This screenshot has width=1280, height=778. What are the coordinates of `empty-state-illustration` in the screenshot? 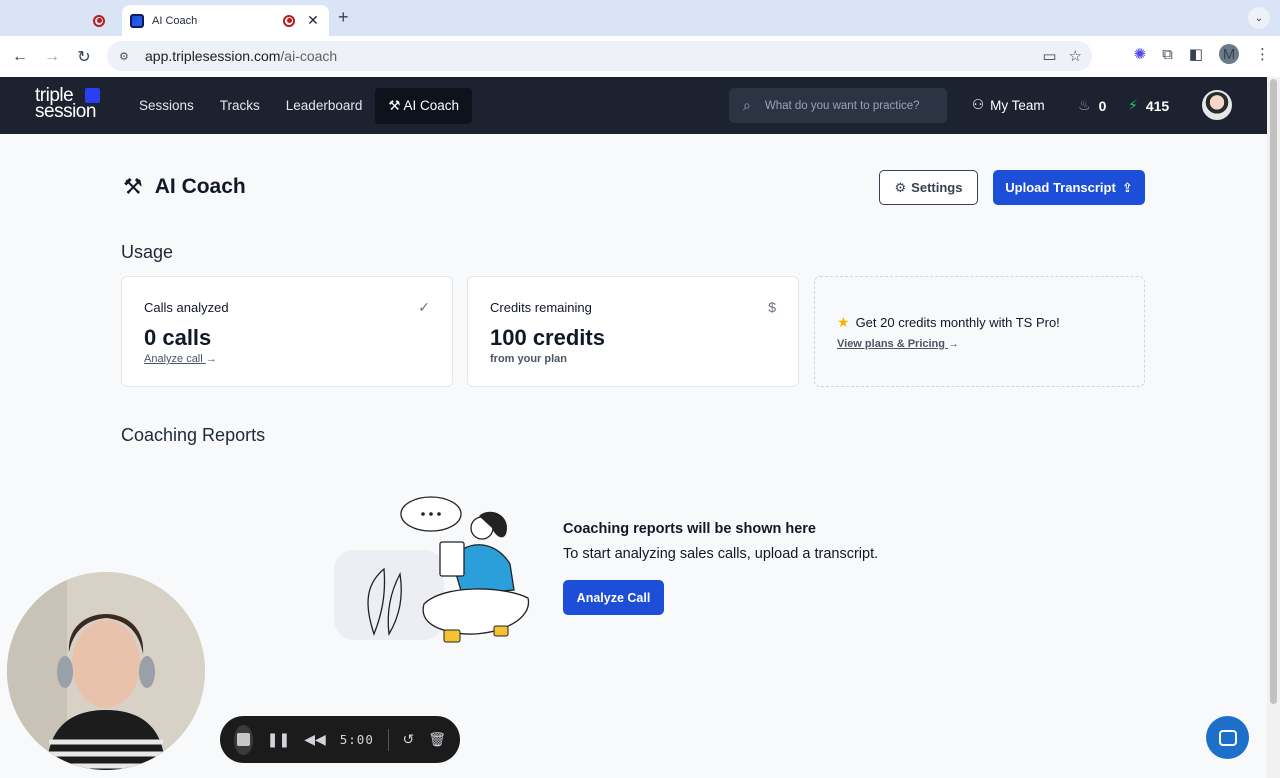 It's located at (431, 569).